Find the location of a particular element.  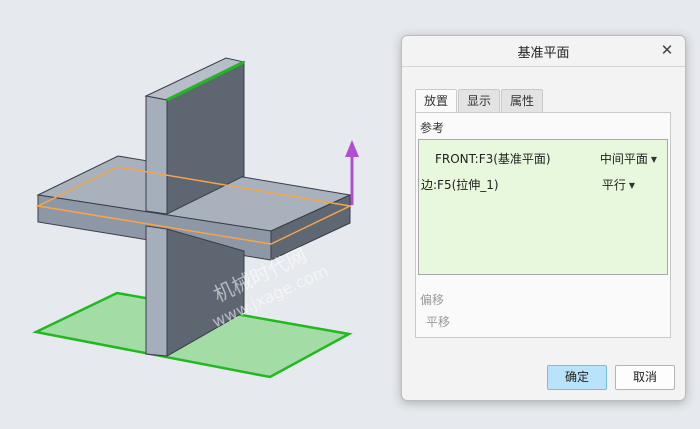

constraint-dropdown: 中间平面 ▼ is located at coordinates (628, 158).